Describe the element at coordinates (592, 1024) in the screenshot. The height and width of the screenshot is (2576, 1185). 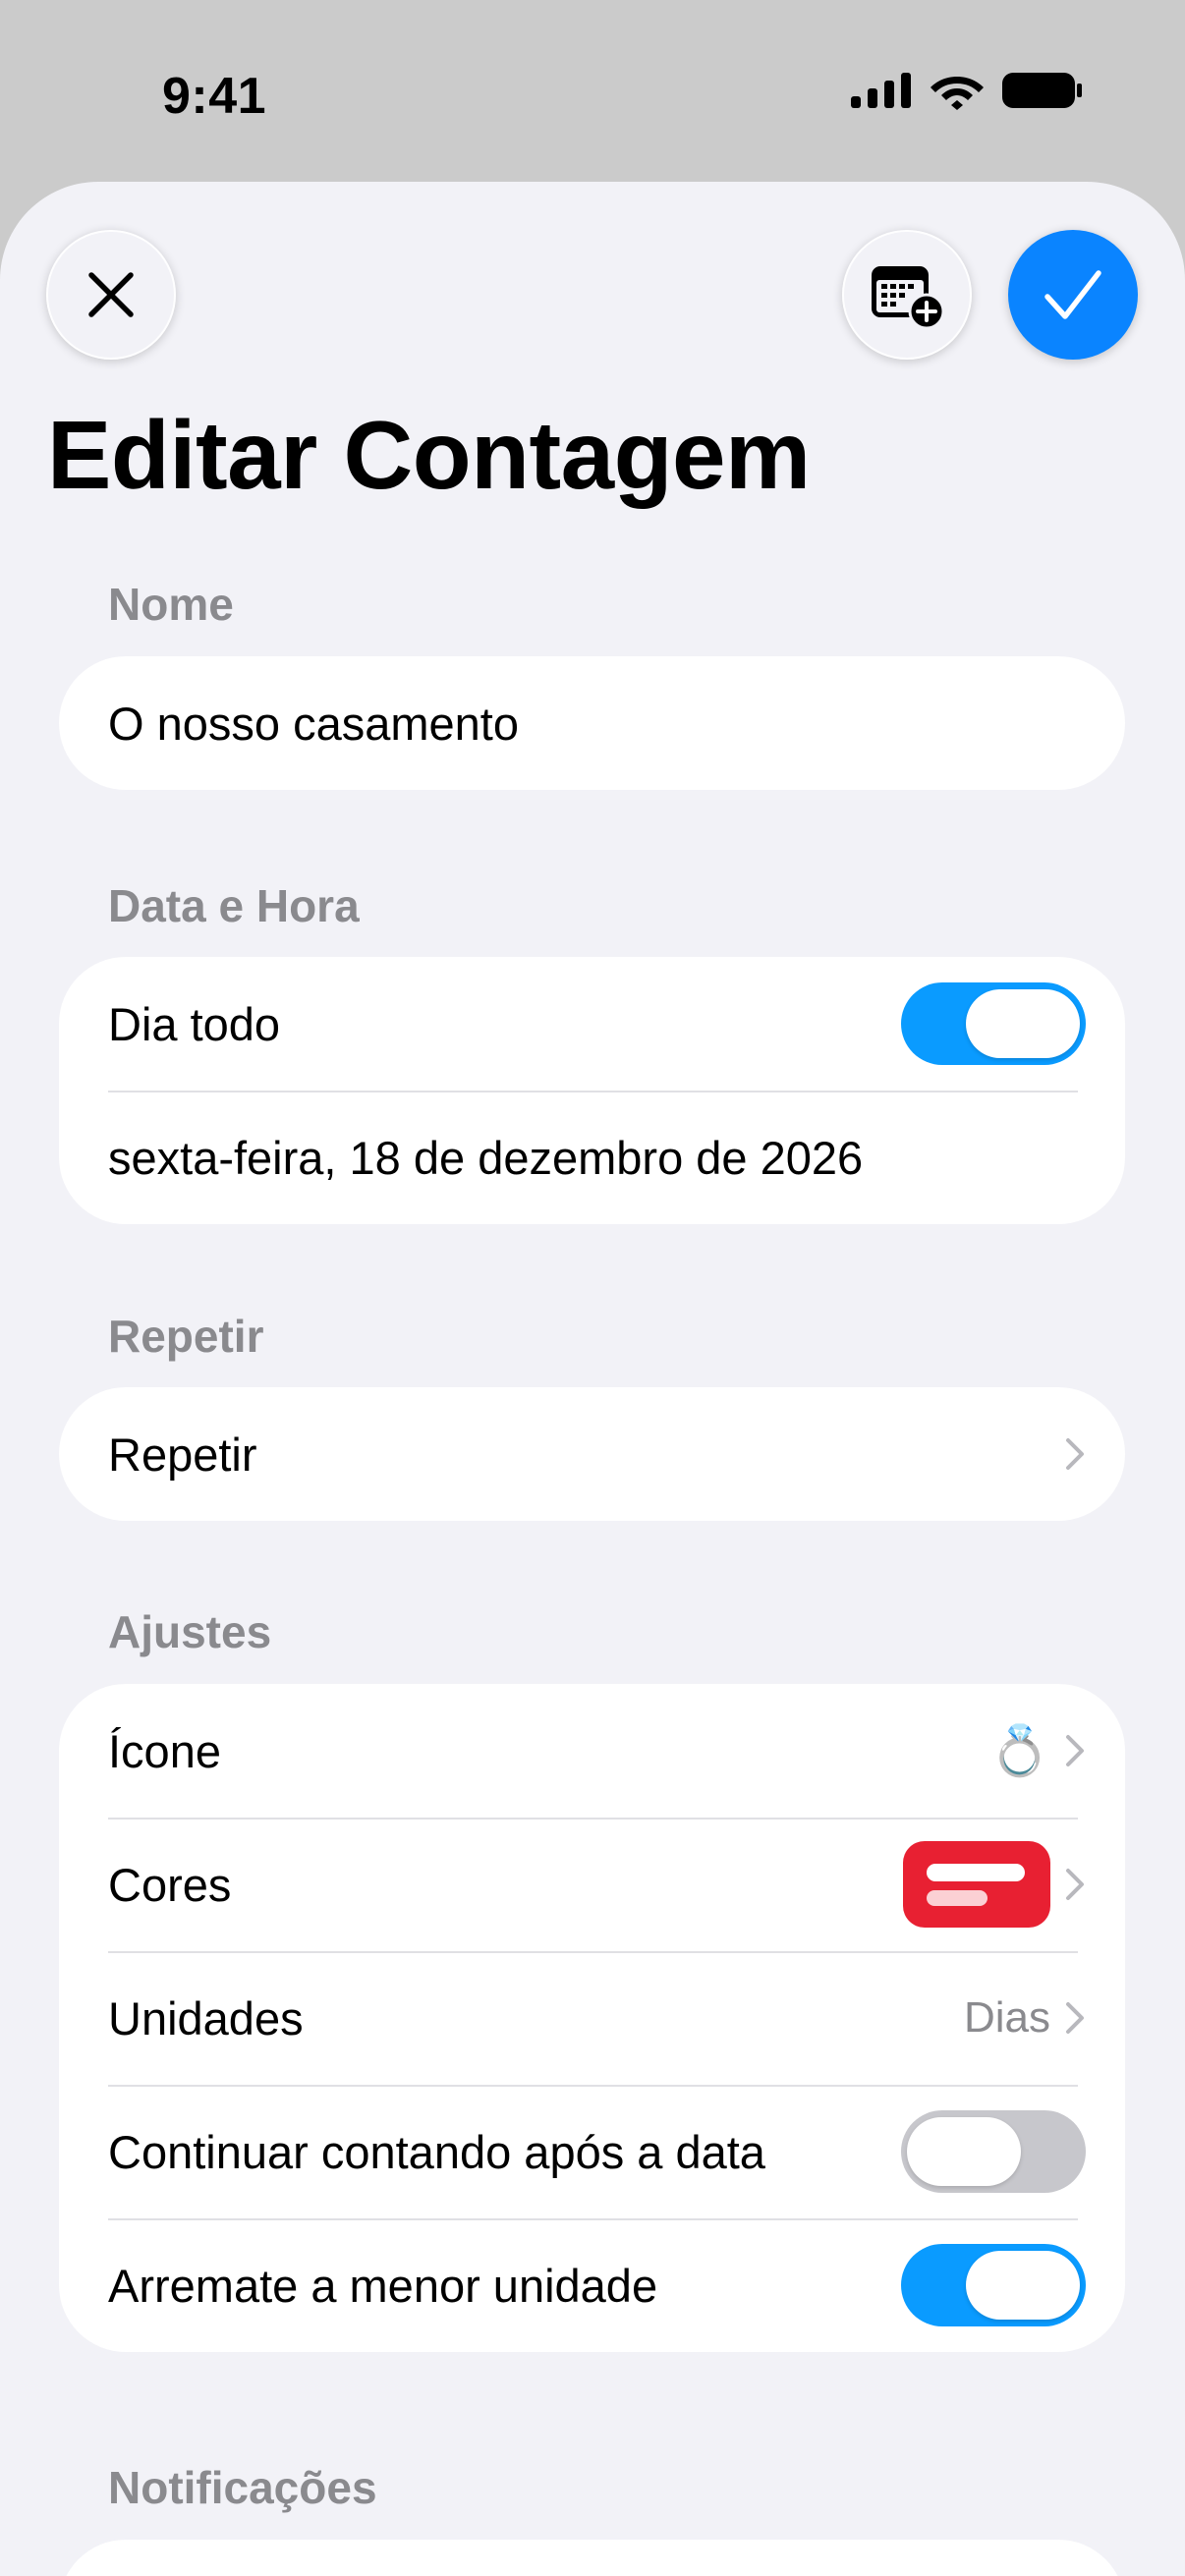
I see `all-day-row: Dia todo` at that location.